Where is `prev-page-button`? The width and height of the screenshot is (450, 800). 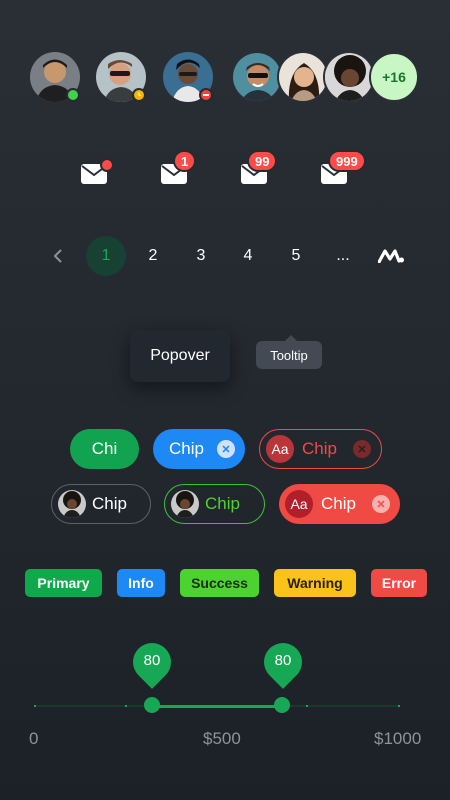 prev-page-button is located at coordinates (58, 256).